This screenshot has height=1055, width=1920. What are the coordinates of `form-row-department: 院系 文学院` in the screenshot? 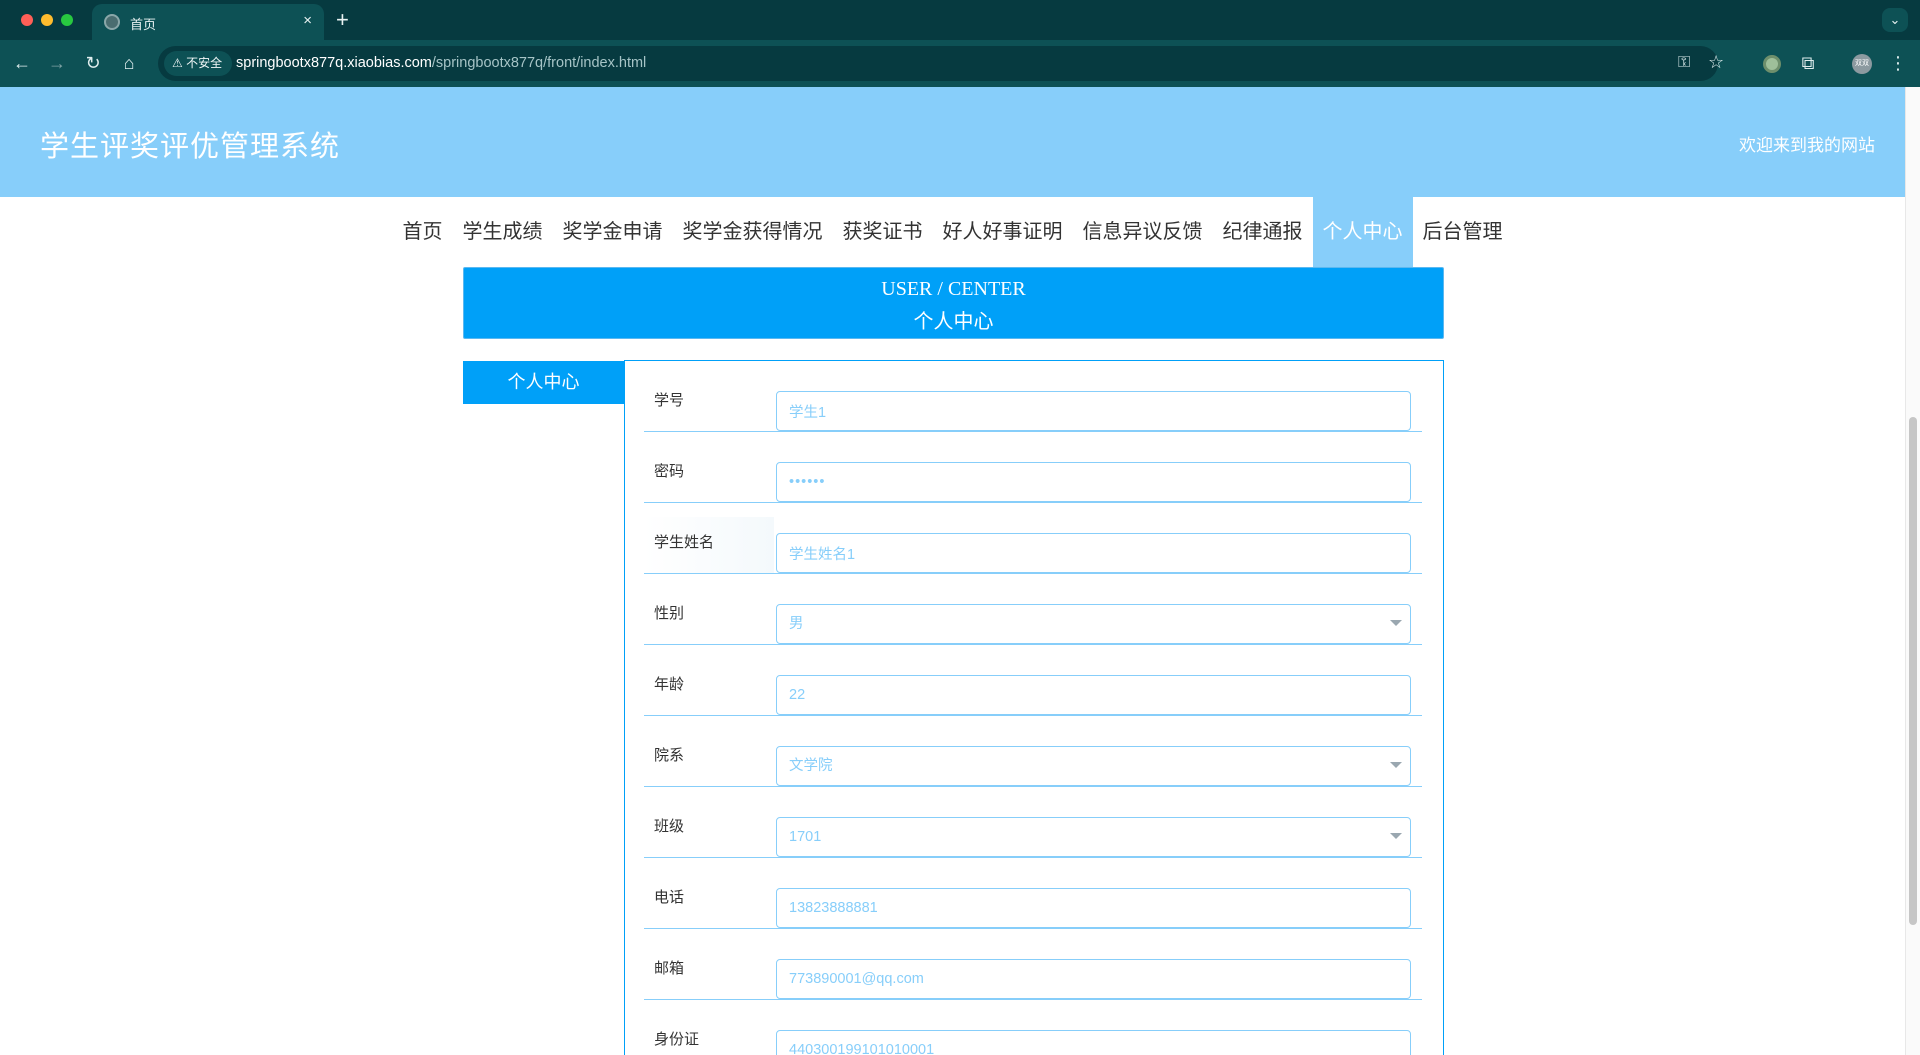 It's located at (1033, 751).